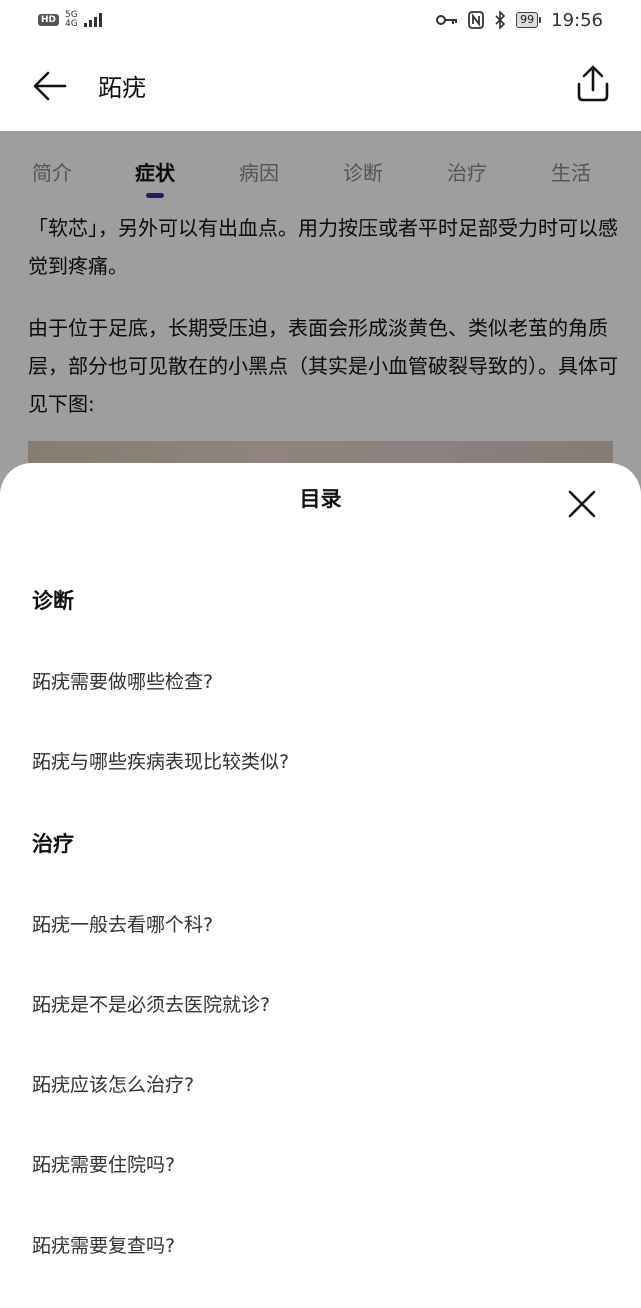  Describe the element at coordinates (577, 20) in the screenshot. I see `clock: 19:56` at that location.